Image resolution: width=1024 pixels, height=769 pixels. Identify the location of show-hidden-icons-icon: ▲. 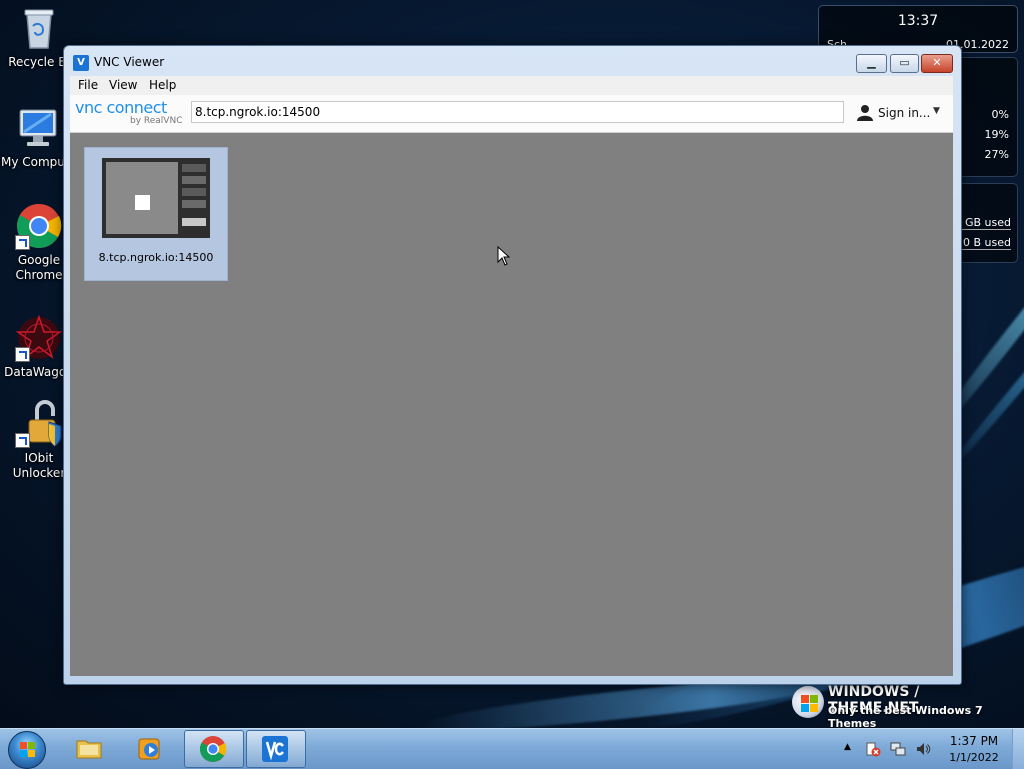
(852, 750).